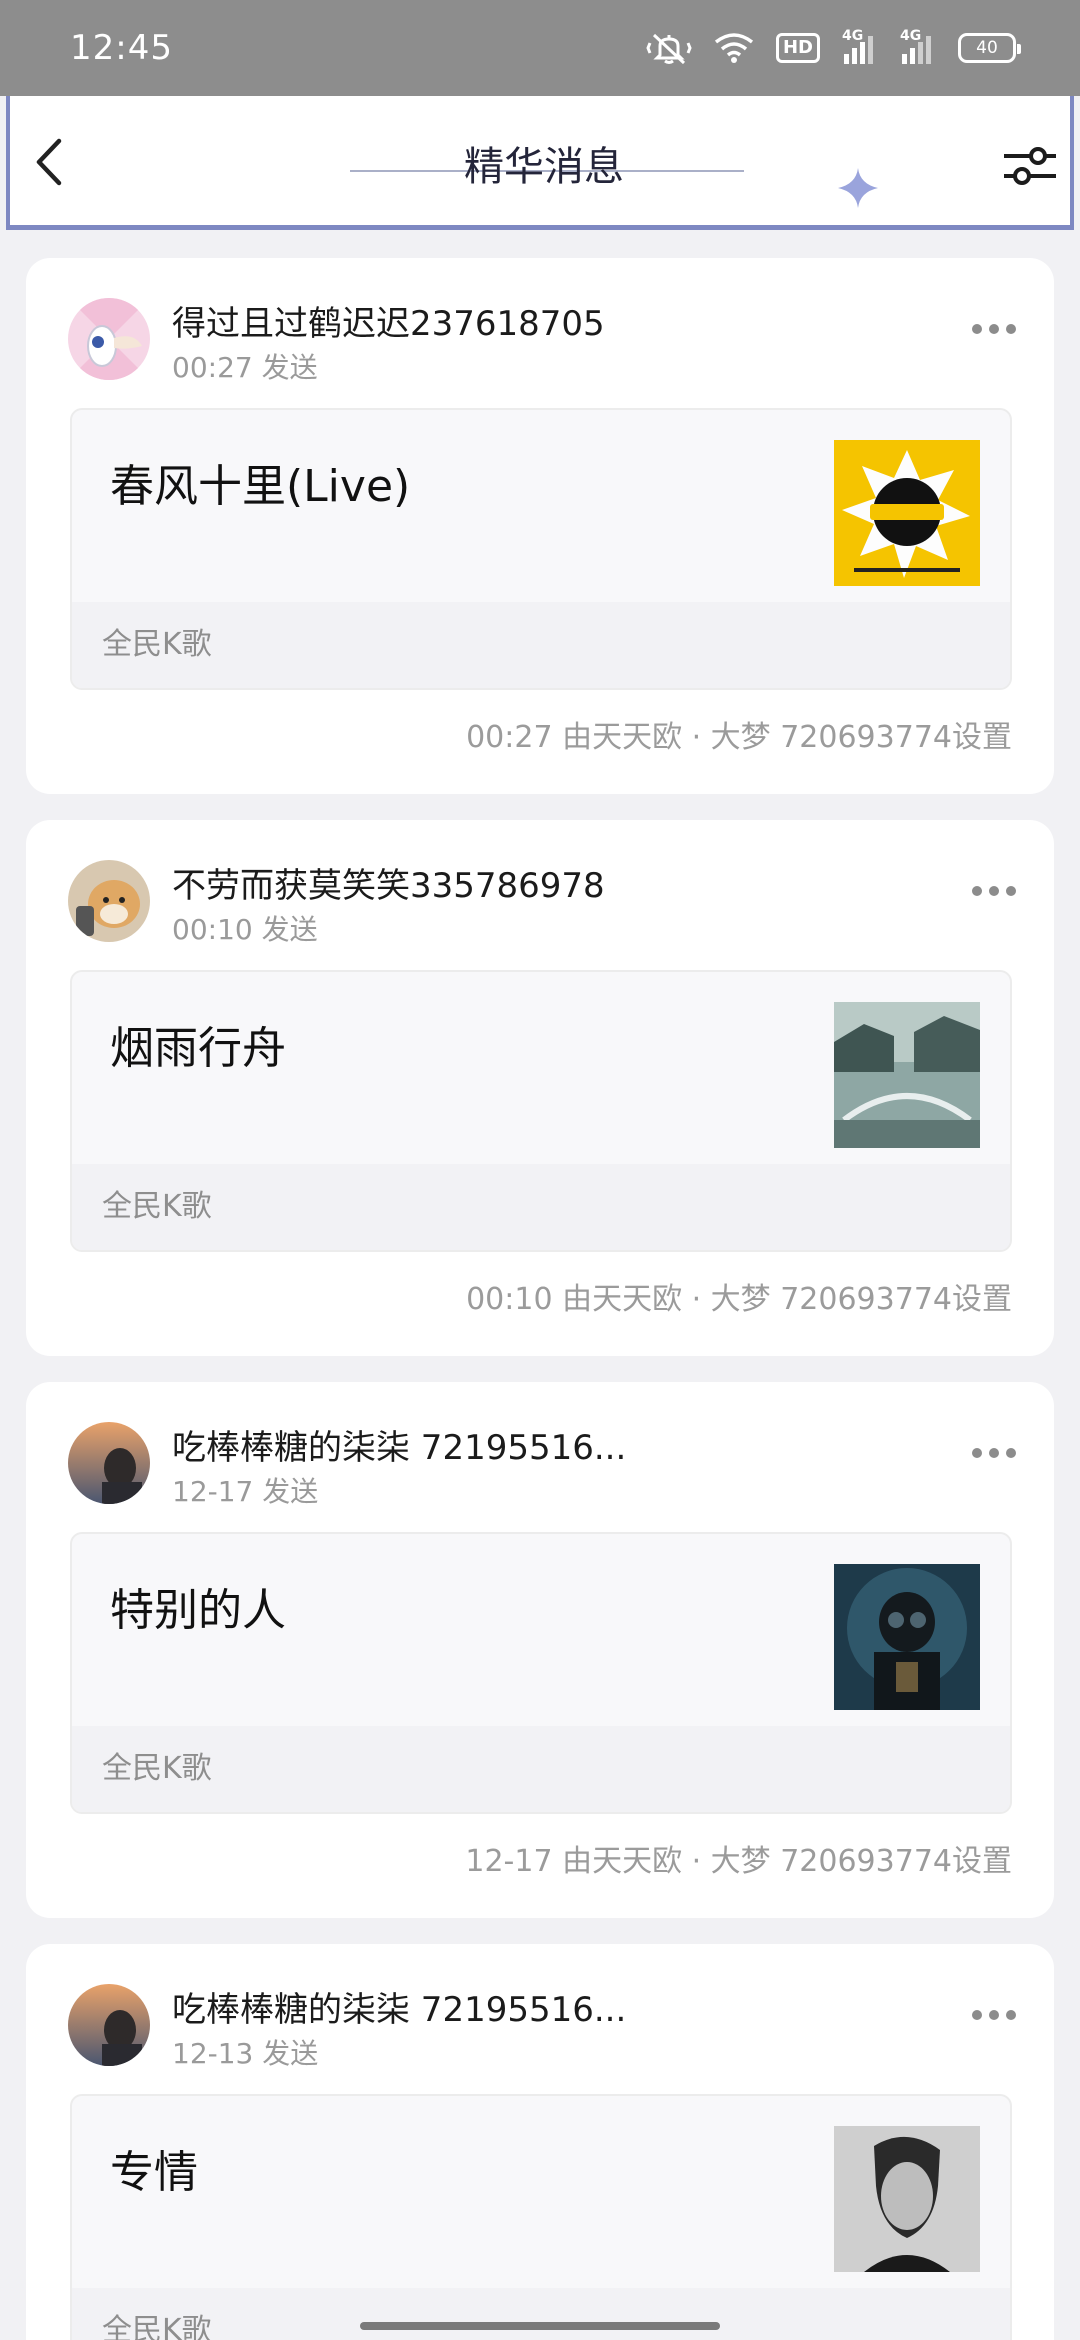 The image size is (1080, 2340). I want to click on send-time: 12-17 发送, so click(245, 1491).